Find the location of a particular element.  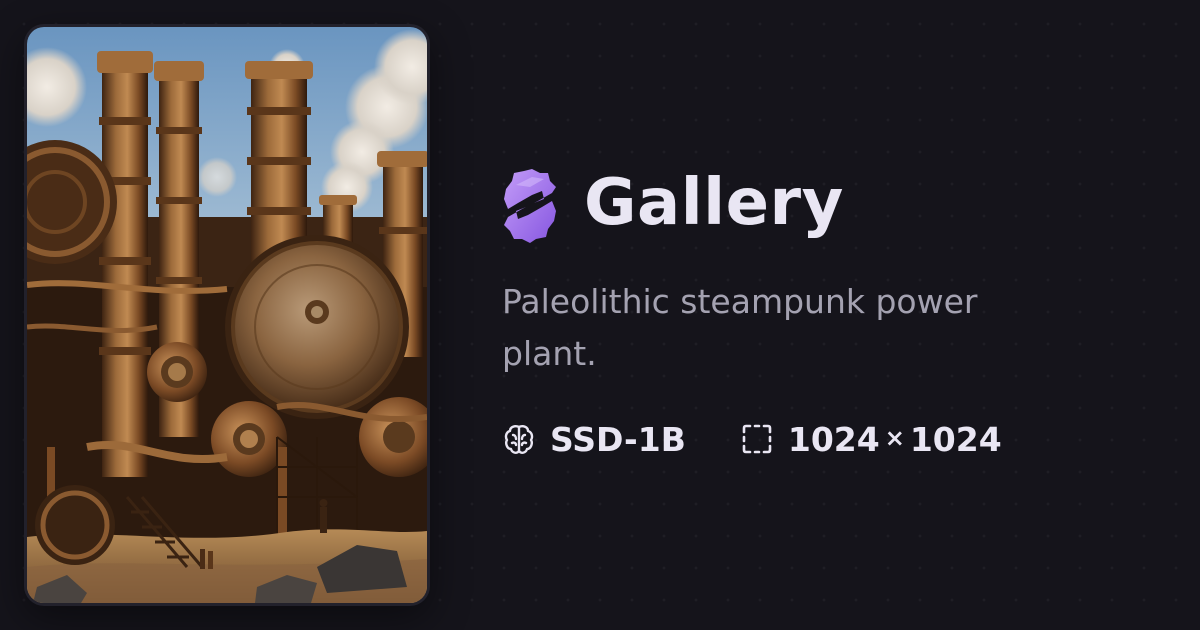

meta-row: SSD-1B 1024 × 1024 is located at coordinates (832, 439).